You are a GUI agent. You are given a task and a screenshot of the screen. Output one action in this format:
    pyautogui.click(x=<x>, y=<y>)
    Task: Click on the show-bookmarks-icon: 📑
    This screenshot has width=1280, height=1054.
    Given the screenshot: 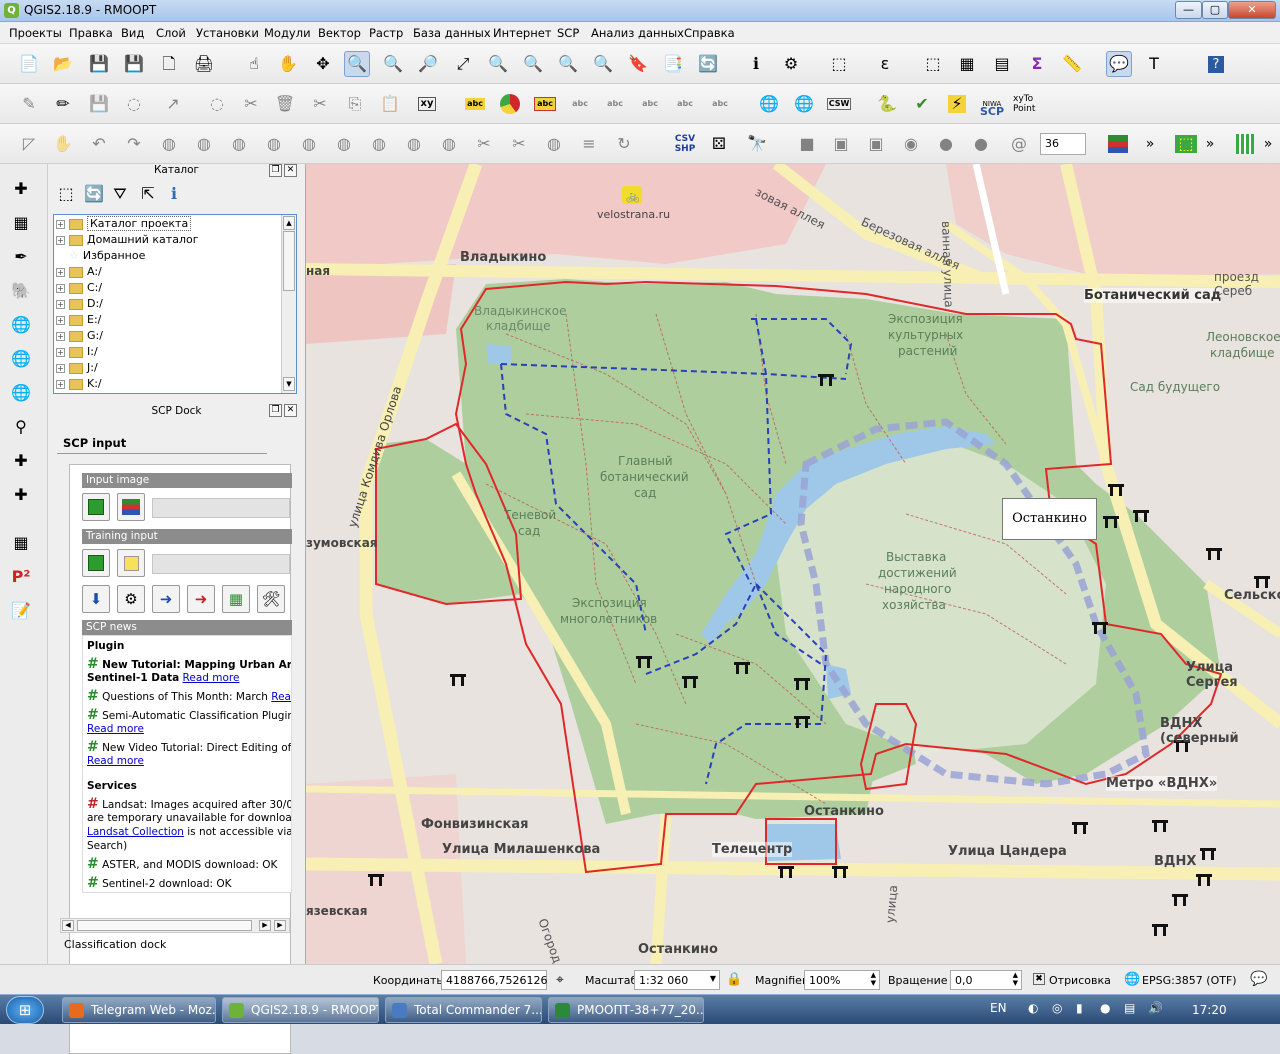 What is the action you would take?
    pyautogui.click(x=673, y=64)
    